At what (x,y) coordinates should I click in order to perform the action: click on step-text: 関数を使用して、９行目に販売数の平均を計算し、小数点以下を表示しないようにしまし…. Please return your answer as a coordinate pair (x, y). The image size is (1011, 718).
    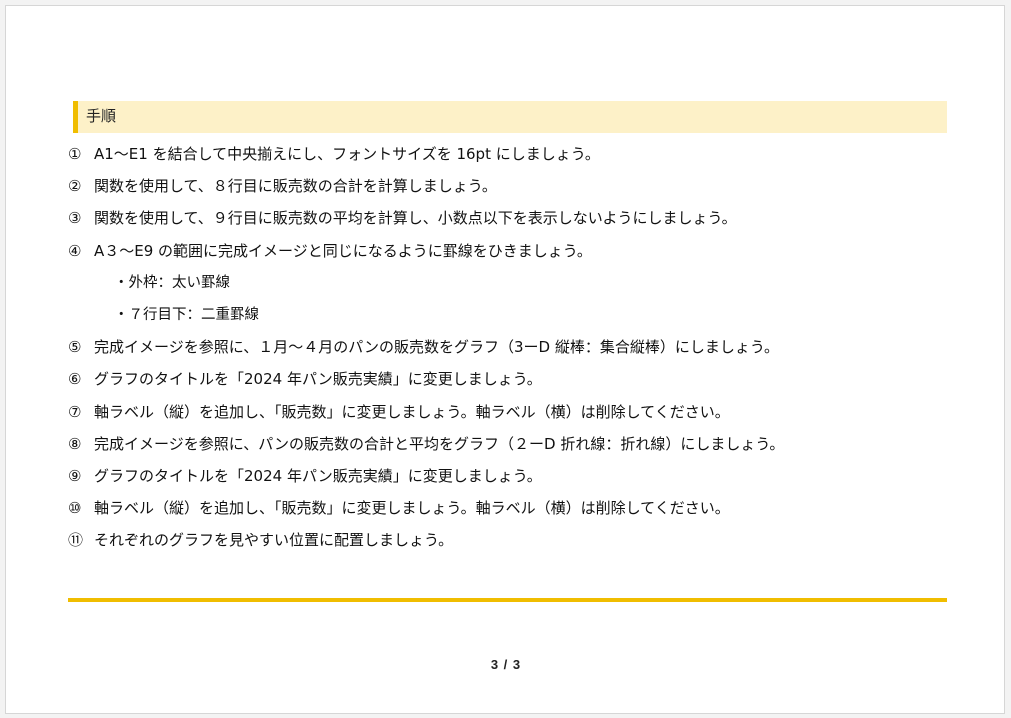
    Looking at the image, I should click on (415, 218).